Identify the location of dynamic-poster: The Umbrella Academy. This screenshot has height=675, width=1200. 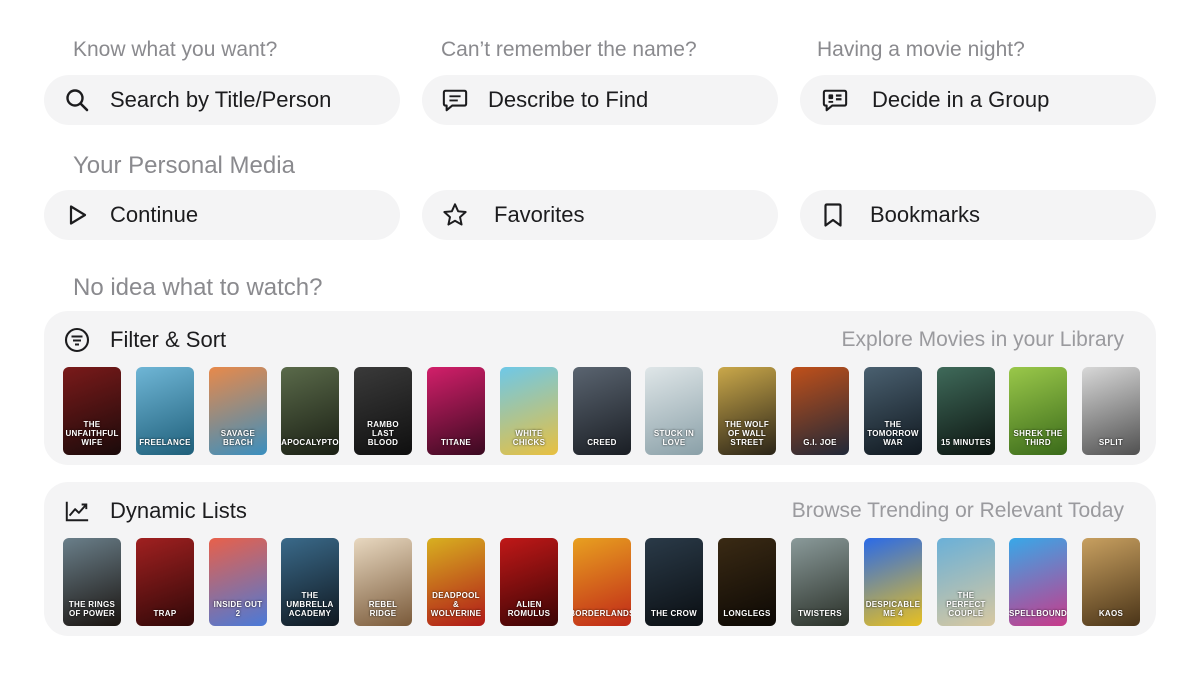
(310, 582).